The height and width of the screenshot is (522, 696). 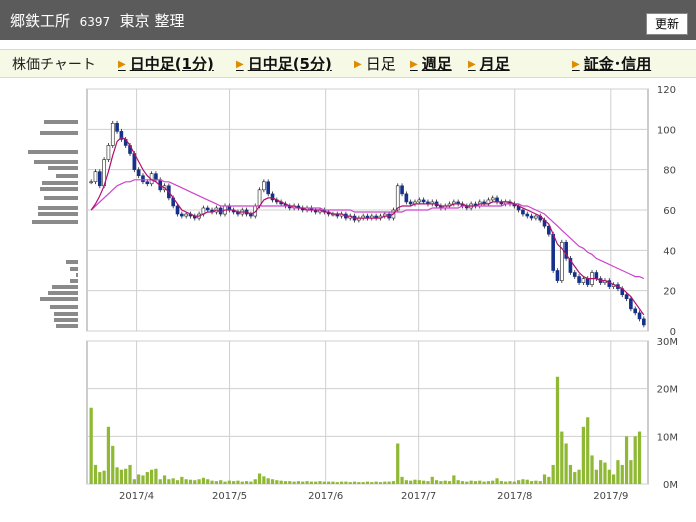 I want to click on price-tick-label: 80, so click(x=669, y=171).